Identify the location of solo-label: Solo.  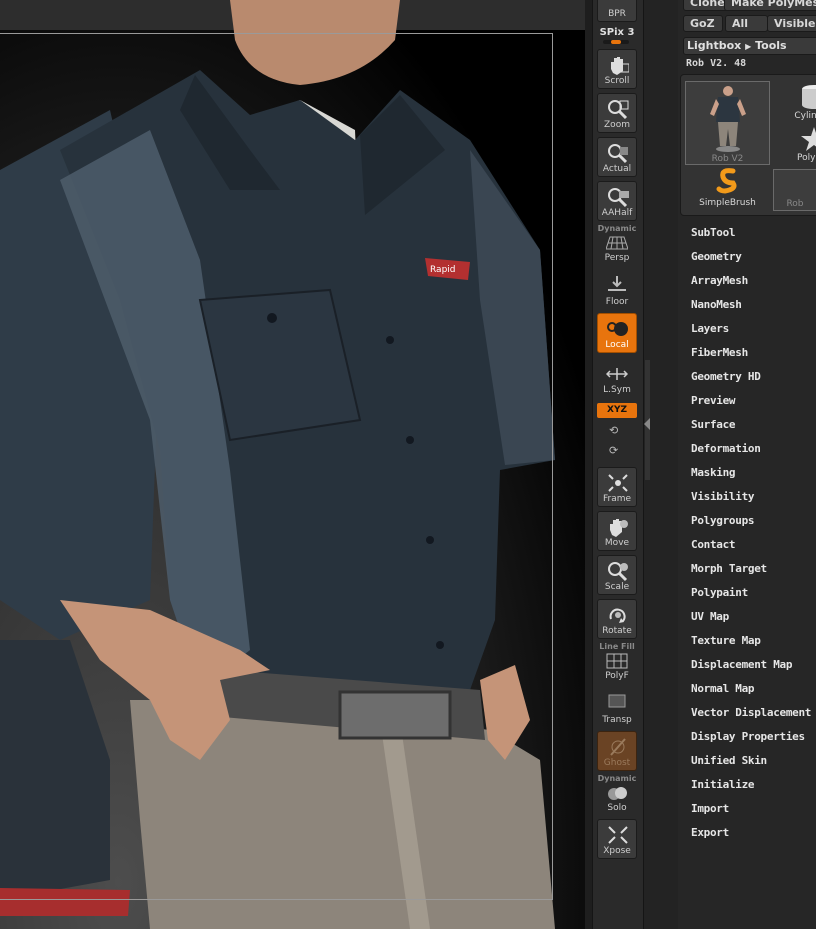
(617, 808).